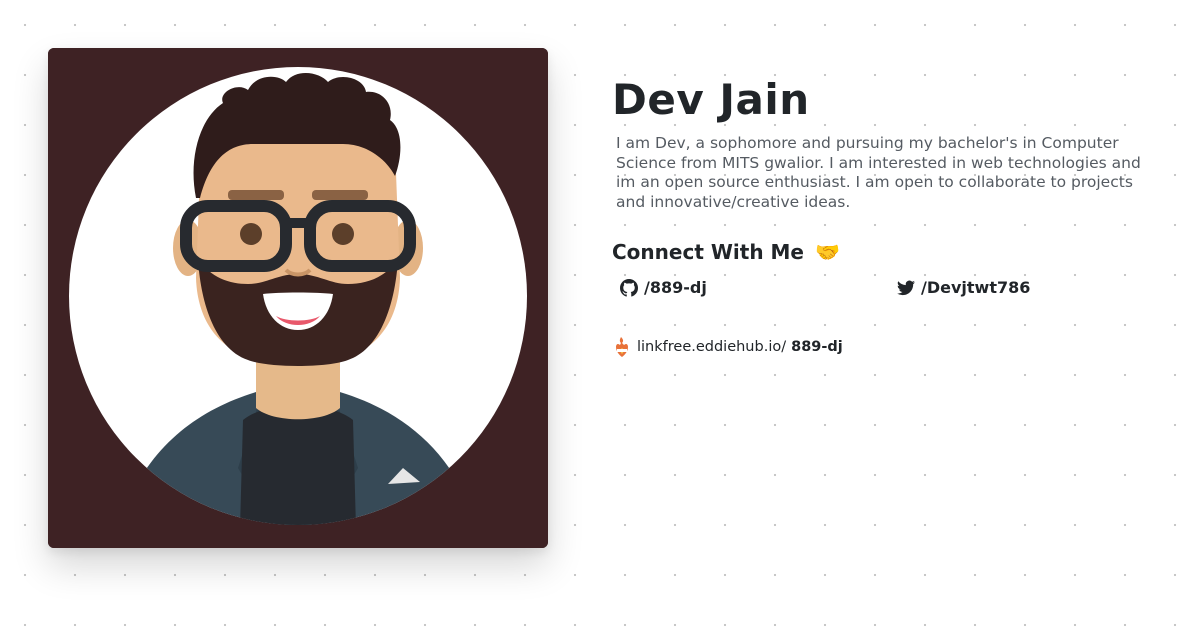  I want to click on linkfree-prefix: linkfree.eddiehub.io/, so click(712, 347).